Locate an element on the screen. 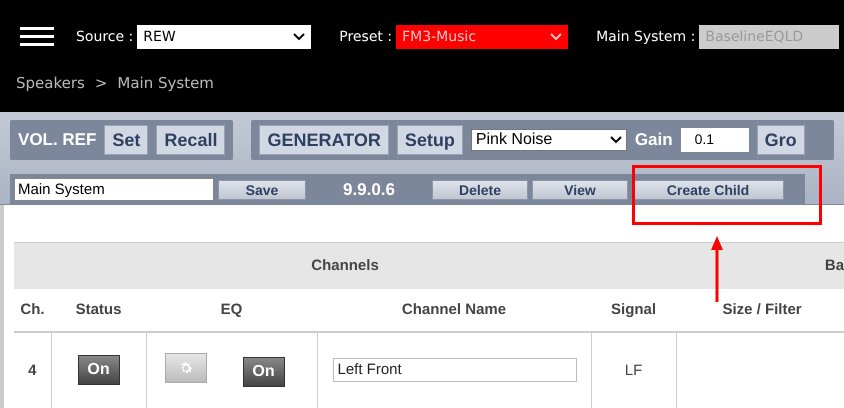 The image size is (844, 408). setup-button: Setup is located at coordinates (429, 140).